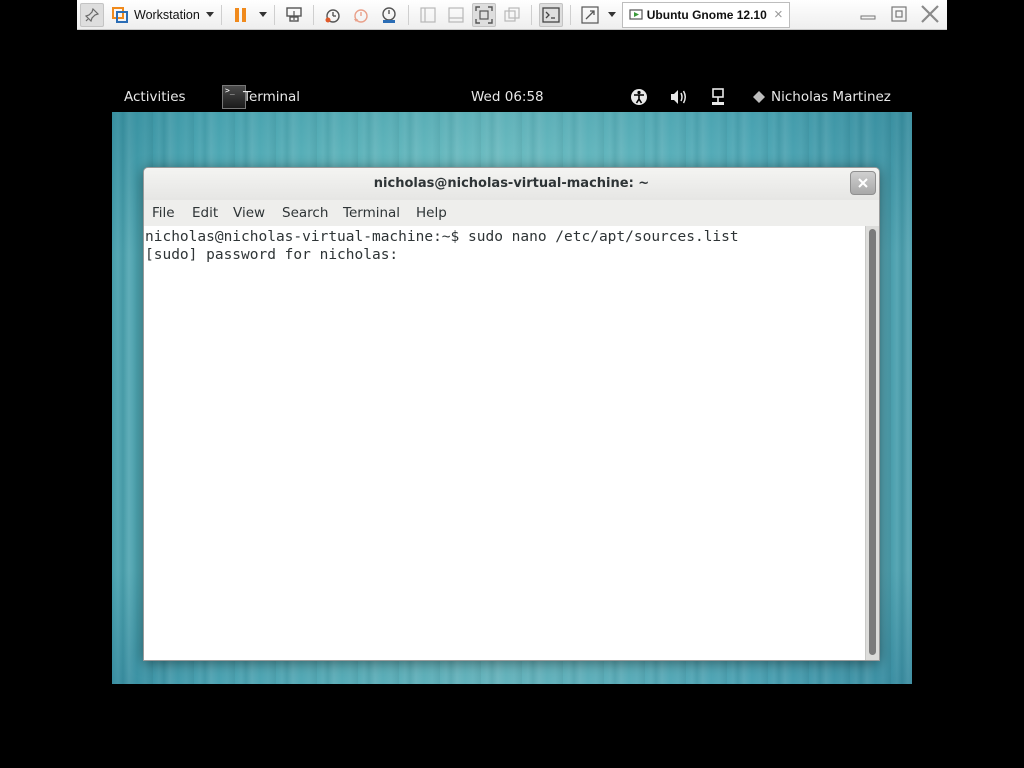 The image size is (1024, 768). I want to click on window-titlebar: nicholas@nicholas-virtual-machine: ~, so click(511, 184).